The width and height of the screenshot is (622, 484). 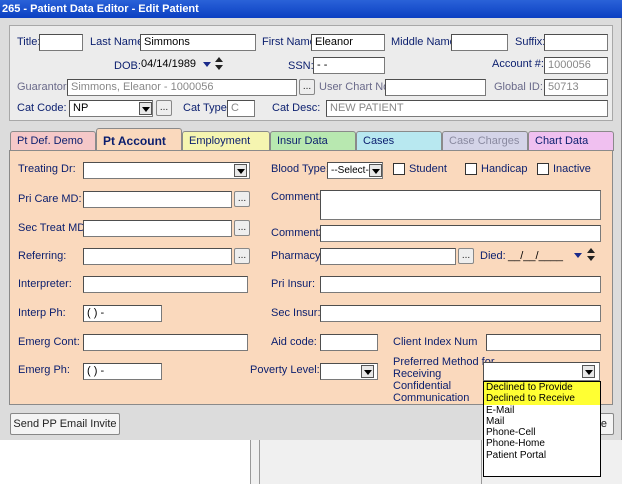 I want to click on emerg-ph-label: Emerg Ph:, so click(x=44, y=370).